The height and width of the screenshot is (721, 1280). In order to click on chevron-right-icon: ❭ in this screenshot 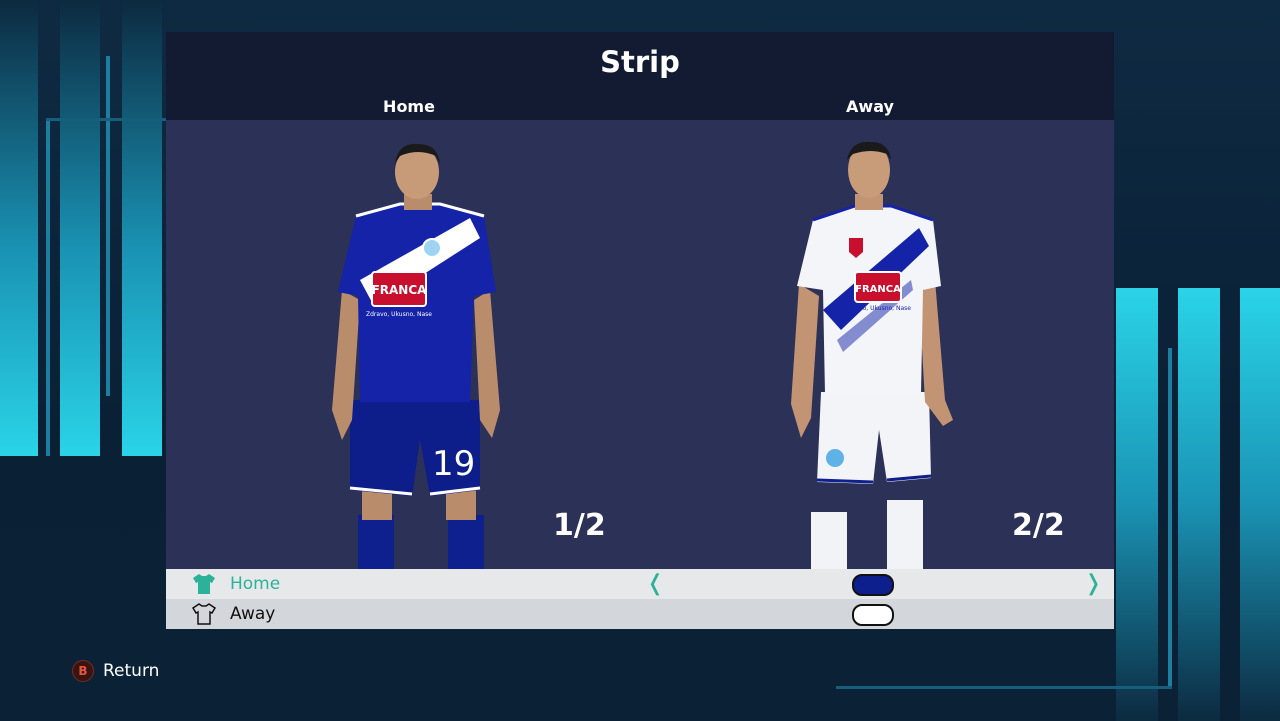, I will do `click(1093, 583)`.